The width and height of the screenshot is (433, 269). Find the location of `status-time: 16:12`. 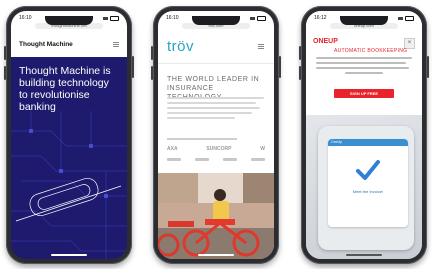

status-time: 16:12 is located at coordinates (320, 18).